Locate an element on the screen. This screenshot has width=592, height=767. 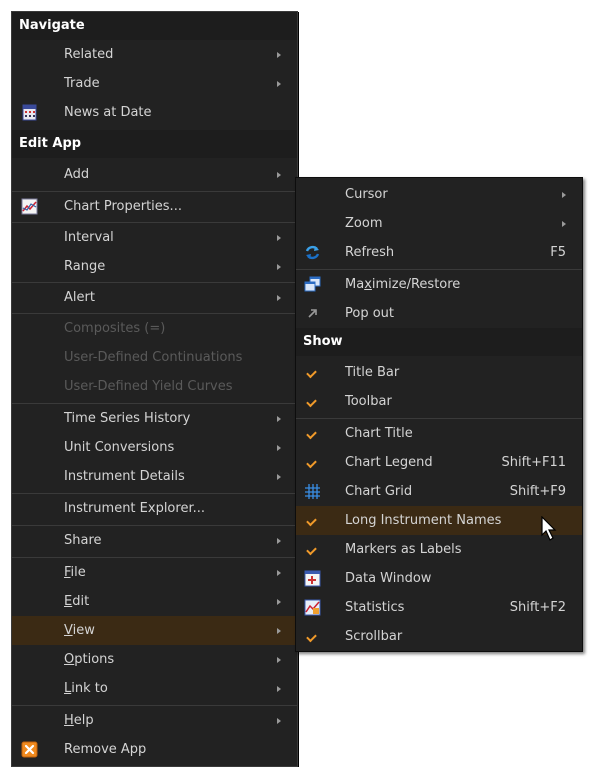
menu-item-interval: Interval is located at coordinates (154, 237).